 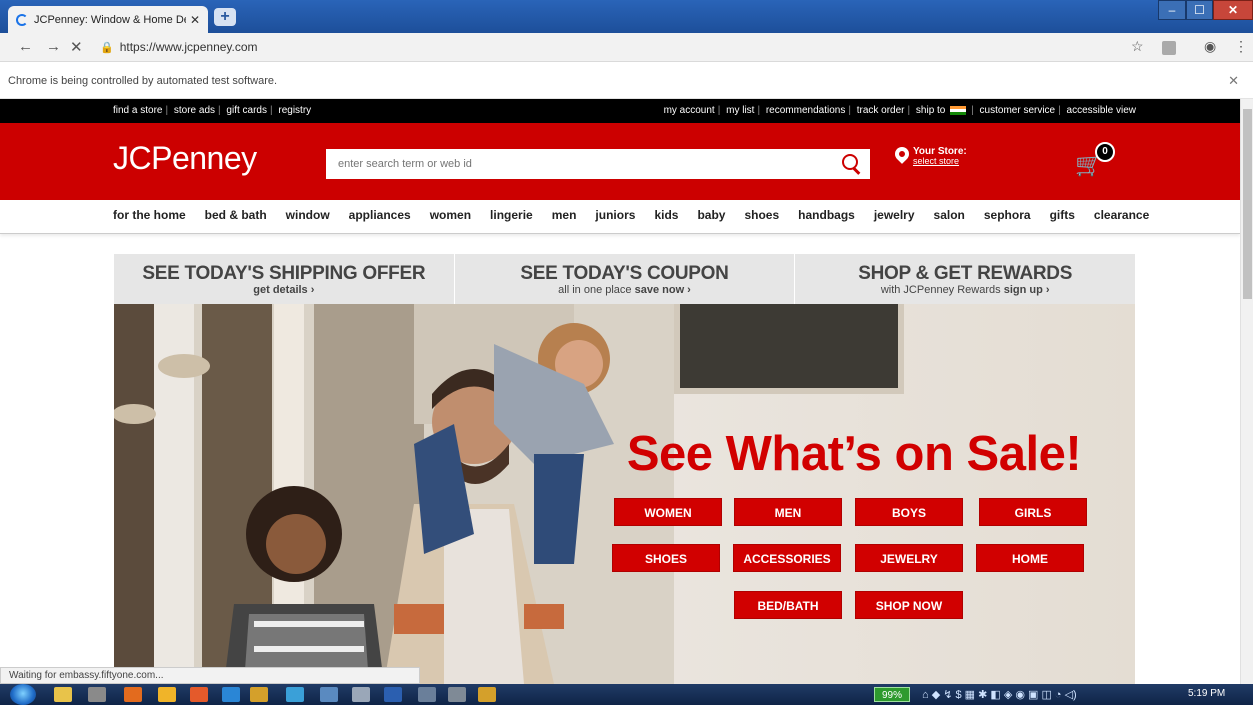 I want to click on tab-title: JCPenney: Window & Home Dec, so click(x=110, y=19).